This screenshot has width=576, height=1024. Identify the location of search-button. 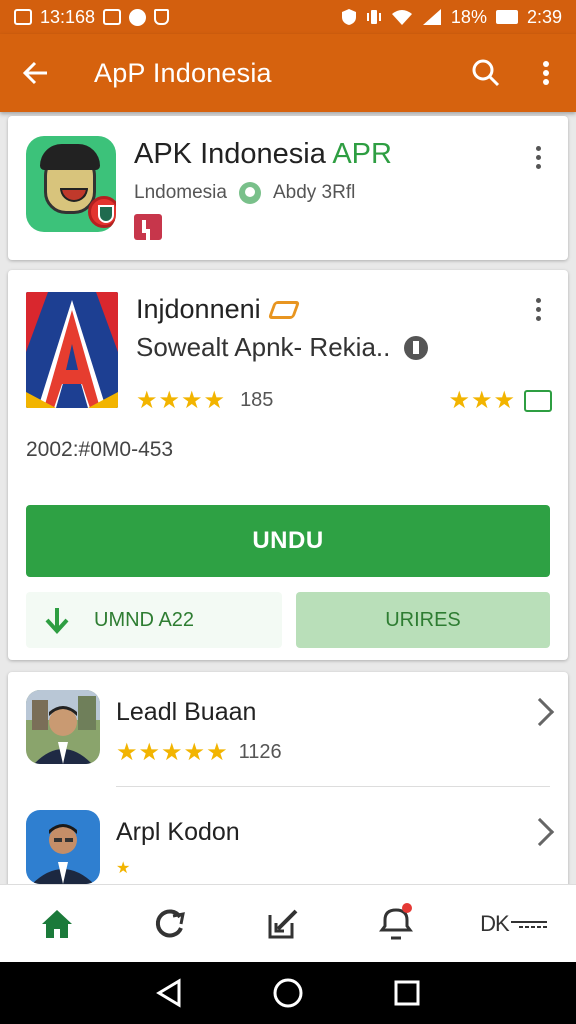
(486, 73).